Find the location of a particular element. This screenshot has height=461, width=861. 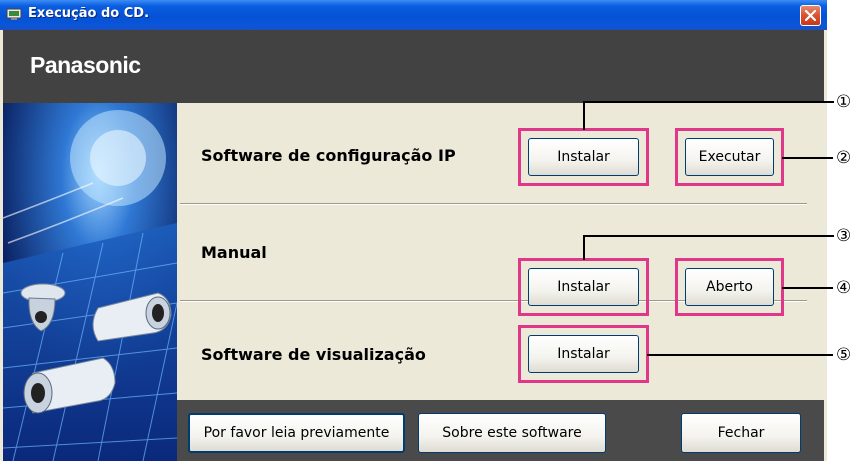

install-ip-setup-button: Instalar is located at coordinates (583, 157).